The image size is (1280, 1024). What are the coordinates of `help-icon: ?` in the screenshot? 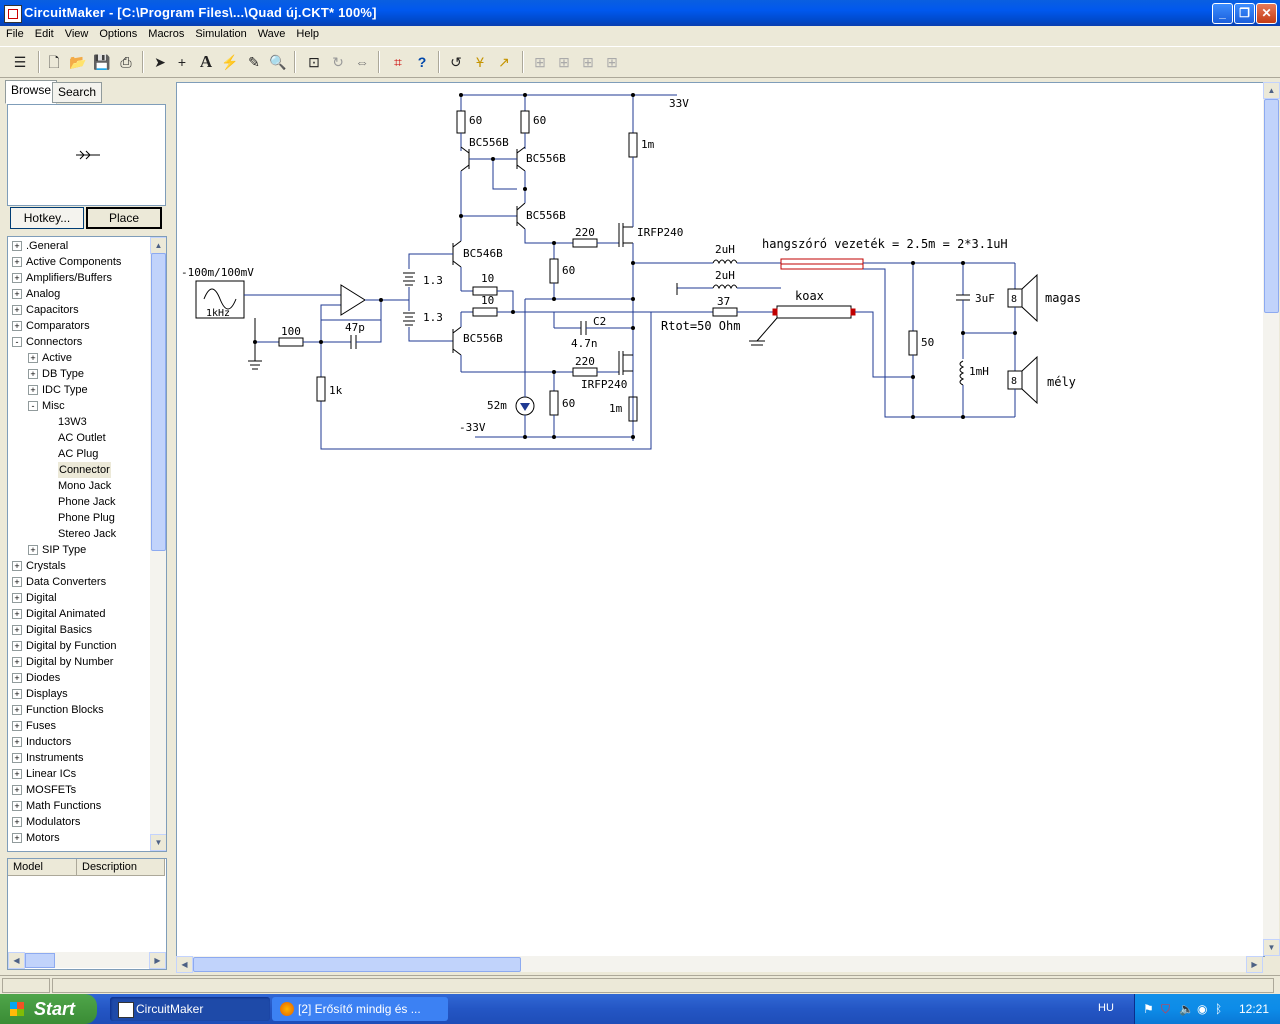 It's located at (422, 62).